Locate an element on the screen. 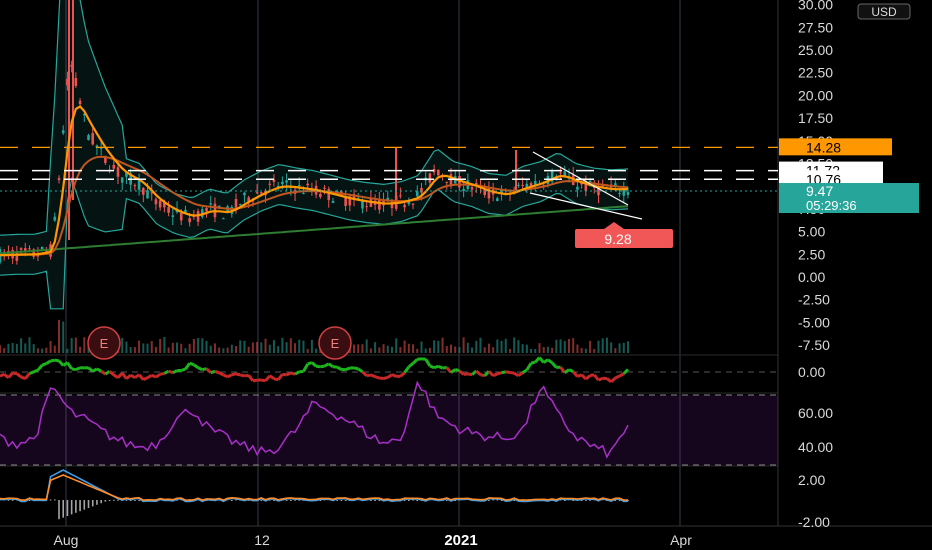 The image size is (932, 550). price-tick-label: -5.00 is located at coordinates (814, 322).